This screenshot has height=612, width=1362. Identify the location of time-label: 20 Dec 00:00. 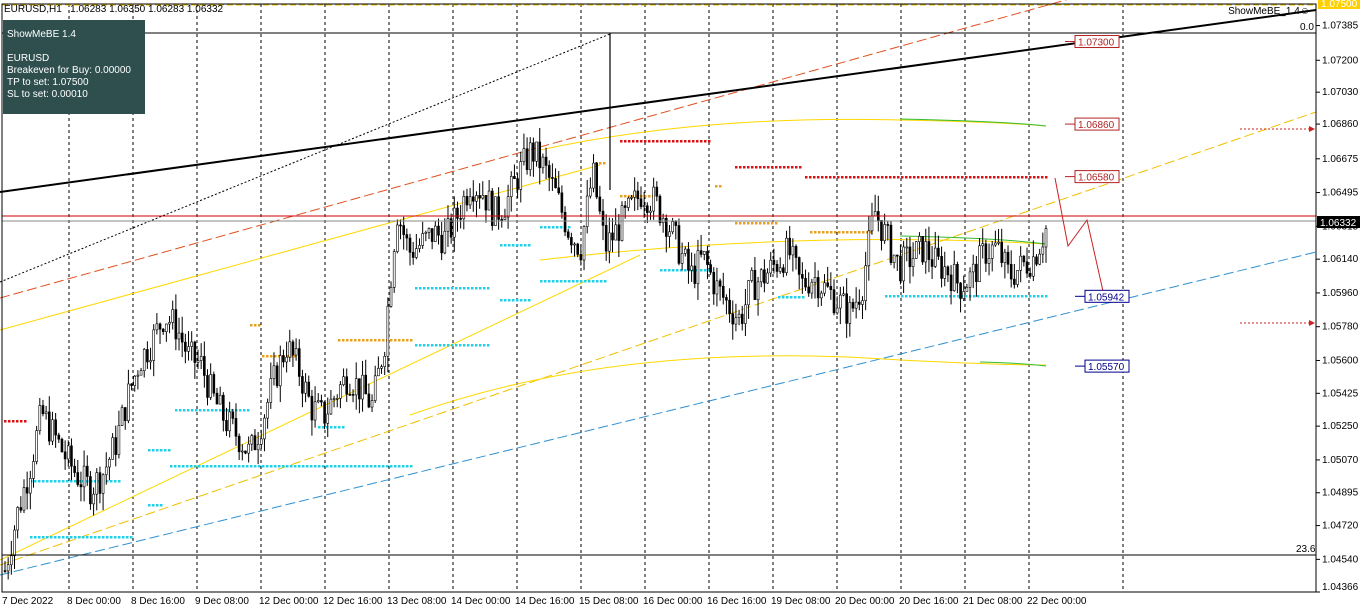
(865, 601).